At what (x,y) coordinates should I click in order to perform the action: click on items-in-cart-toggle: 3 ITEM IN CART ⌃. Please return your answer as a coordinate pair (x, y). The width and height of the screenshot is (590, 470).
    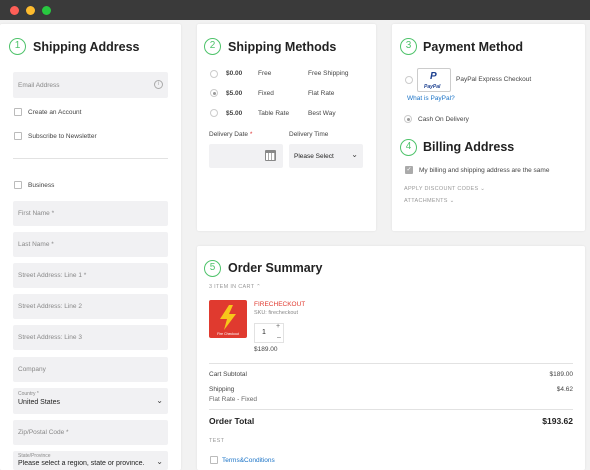
    Looking at the image, I should click on (235, 287).